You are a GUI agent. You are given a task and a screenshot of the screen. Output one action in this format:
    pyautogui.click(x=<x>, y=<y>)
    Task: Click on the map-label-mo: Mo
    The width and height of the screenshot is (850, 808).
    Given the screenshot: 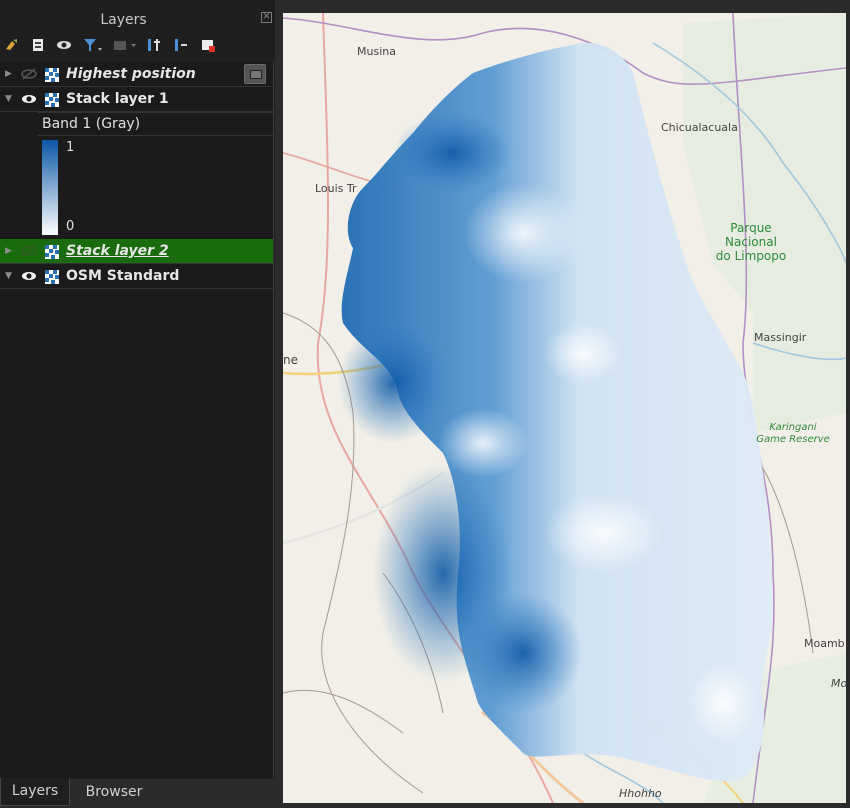 What is the action you would take?
    pyautogui.click(x=838, y=683)
    